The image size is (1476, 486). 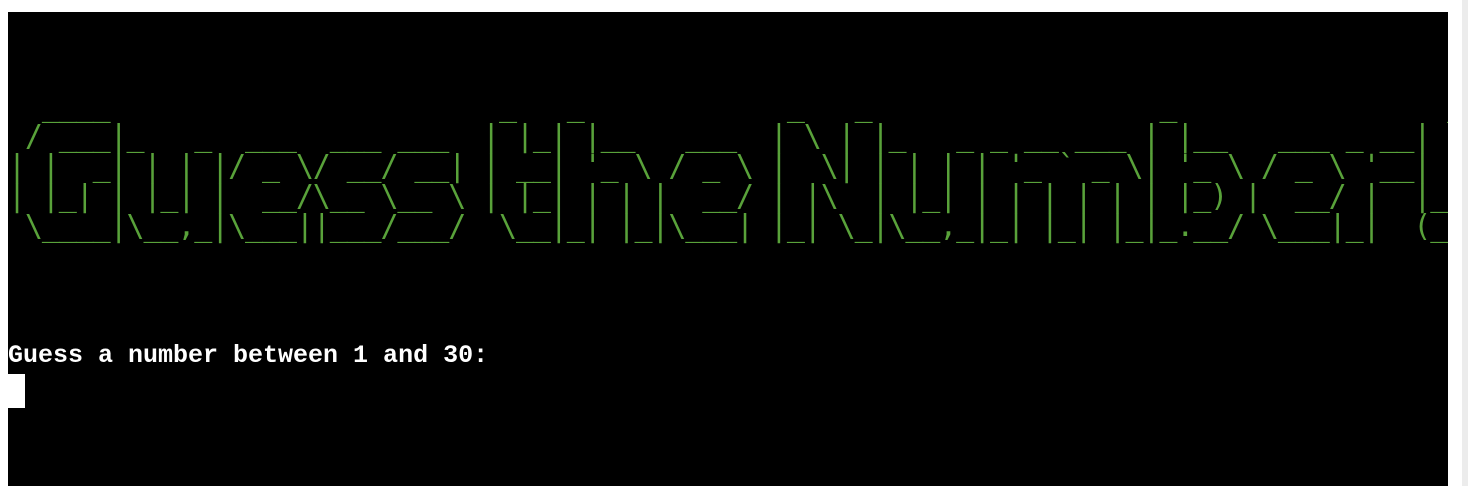 I want to click on input-cursor, so click(x=16, y=391).